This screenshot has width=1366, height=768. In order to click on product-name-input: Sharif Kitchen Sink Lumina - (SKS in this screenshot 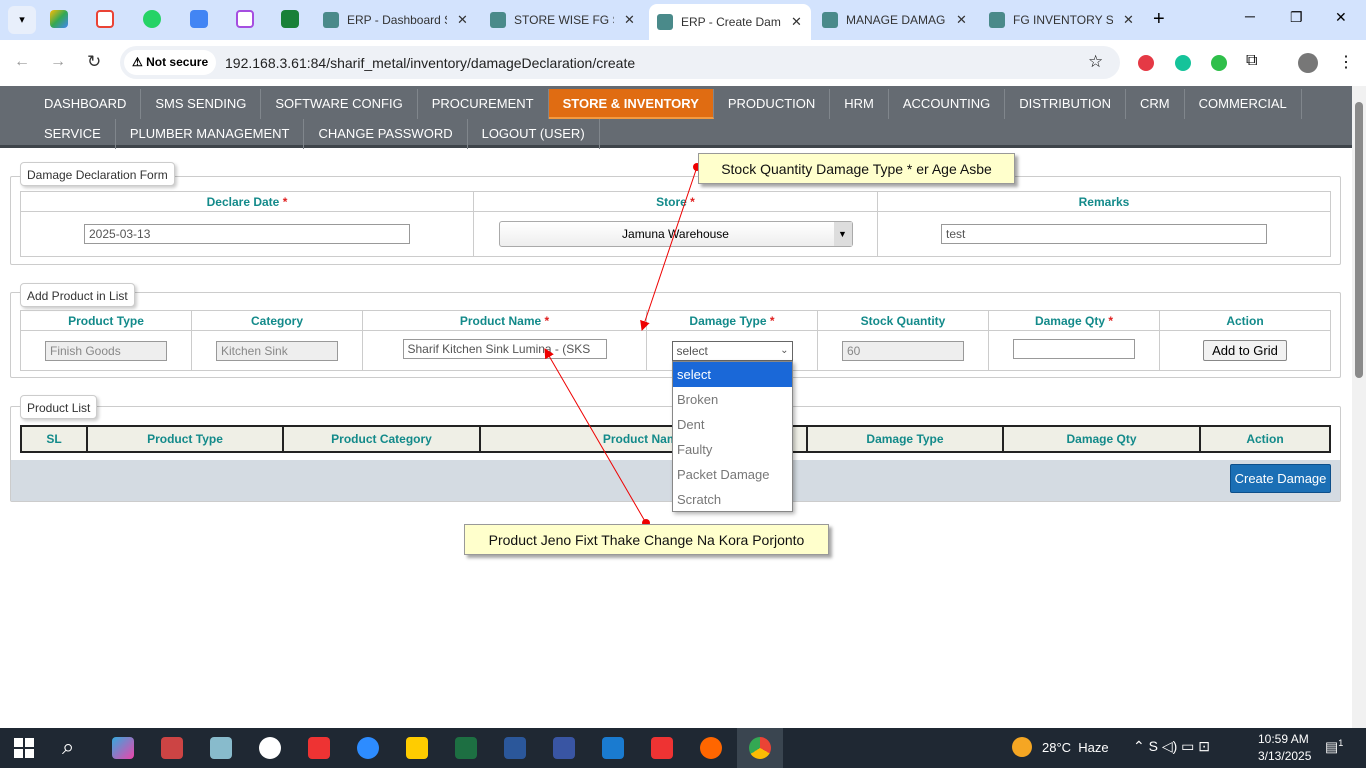, I will do `click(504, 349)`.